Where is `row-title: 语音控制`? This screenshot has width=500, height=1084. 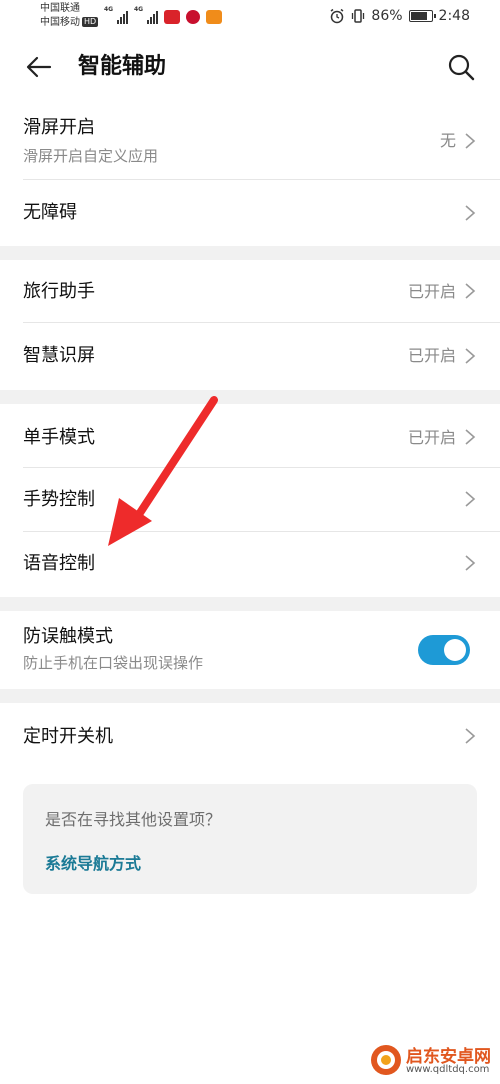
row-title: 语音控制 is located at coordinates (59, 563).